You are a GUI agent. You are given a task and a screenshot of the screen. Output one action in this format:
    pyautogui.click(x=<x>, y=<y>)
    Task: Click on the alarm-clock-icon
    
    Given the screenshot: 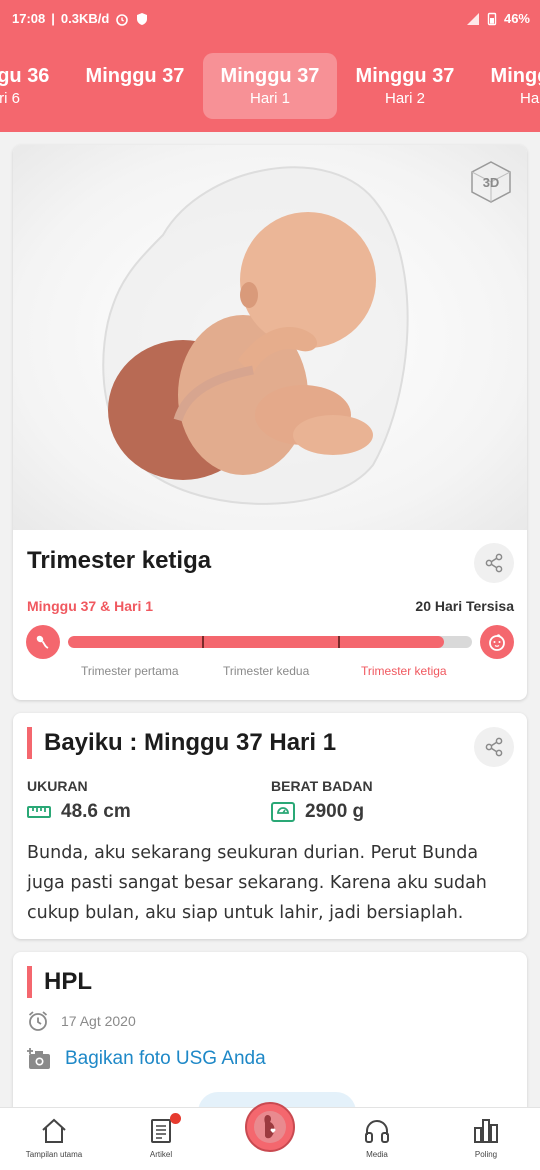 What is the action you would take?
    pyautogui.click(x=38, y=1021)
    